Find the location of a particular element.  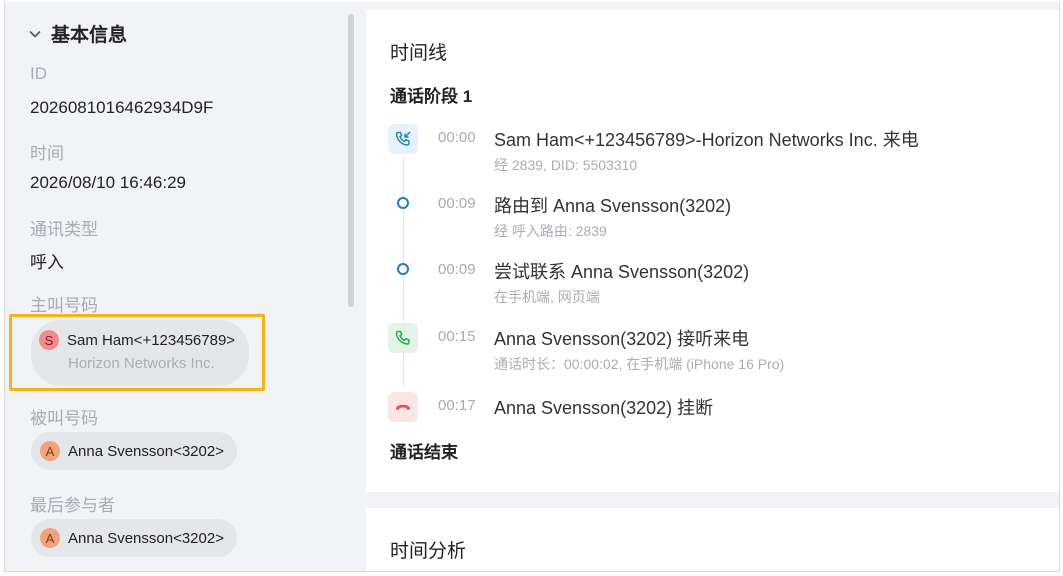

scrollbar is located at coordinates (351, 160).